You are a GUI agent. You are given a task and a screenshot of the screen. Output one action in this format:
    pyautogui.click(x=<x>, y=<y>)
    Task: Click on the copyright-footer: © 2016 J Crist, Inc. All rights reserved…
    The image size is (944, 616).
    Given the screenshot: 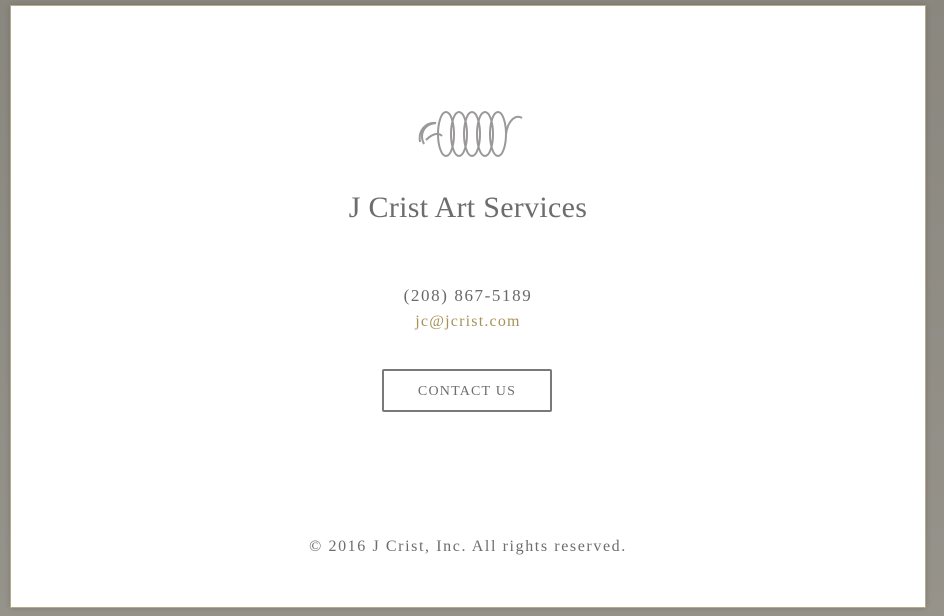 What is the action you would take?
    pyautogui.click(x=468, y=546)
    